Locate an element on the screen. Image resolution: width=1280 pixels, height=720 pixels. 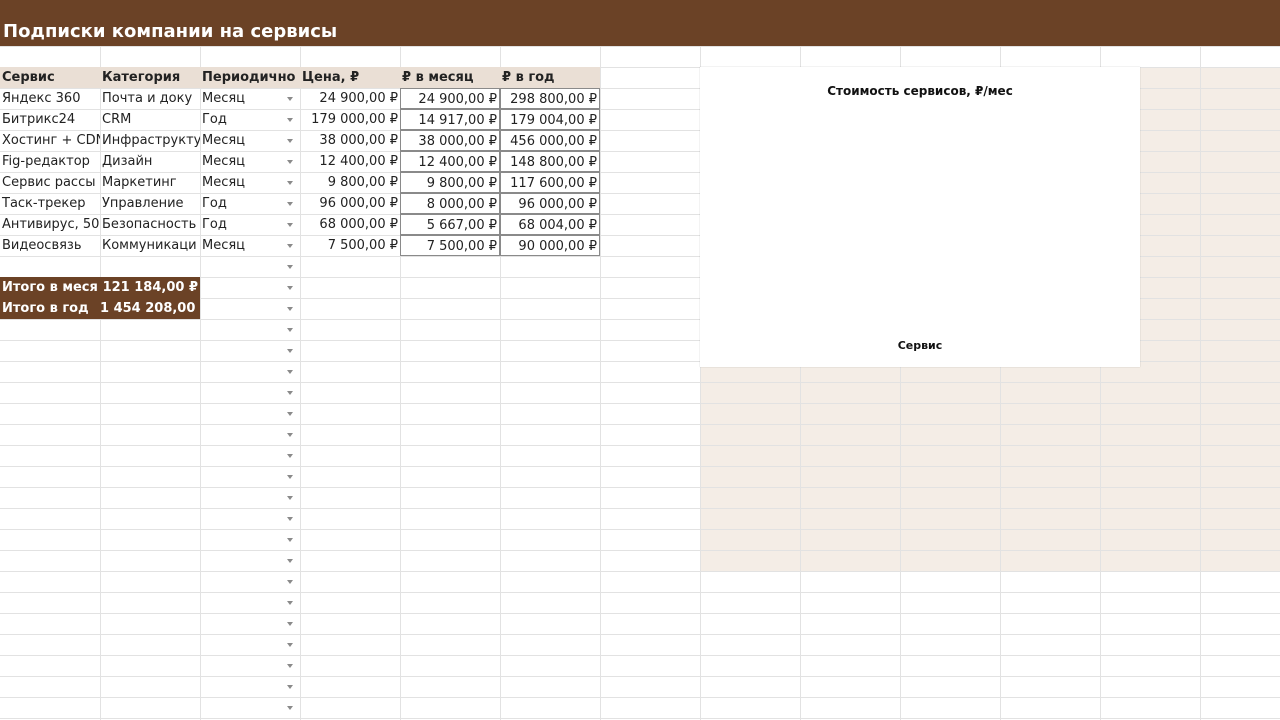
header-per-month: ₽ в месяц is located at coordinates (450, 77).